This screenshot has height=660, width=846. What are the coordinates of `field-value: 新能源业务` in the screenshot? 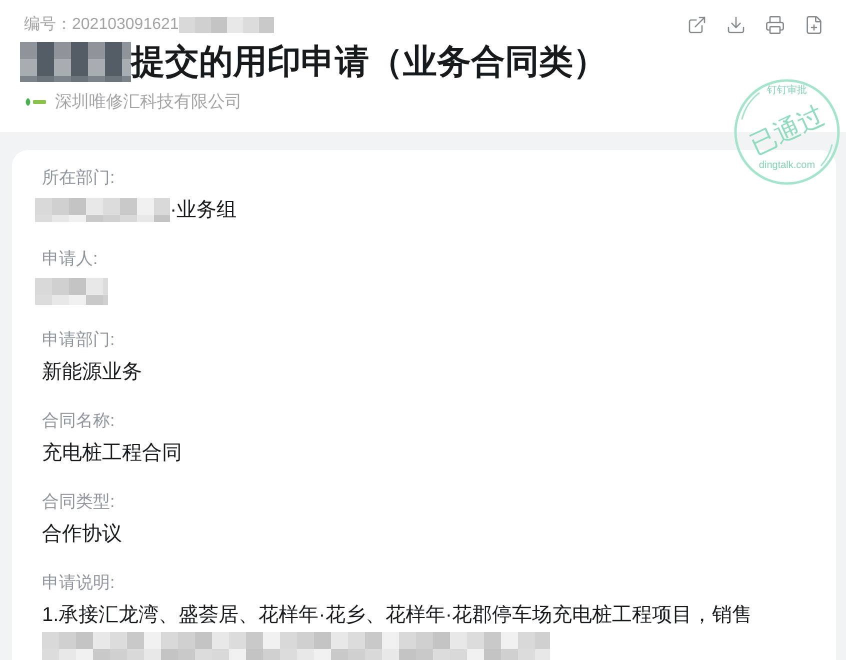 It's located at (92, 372).